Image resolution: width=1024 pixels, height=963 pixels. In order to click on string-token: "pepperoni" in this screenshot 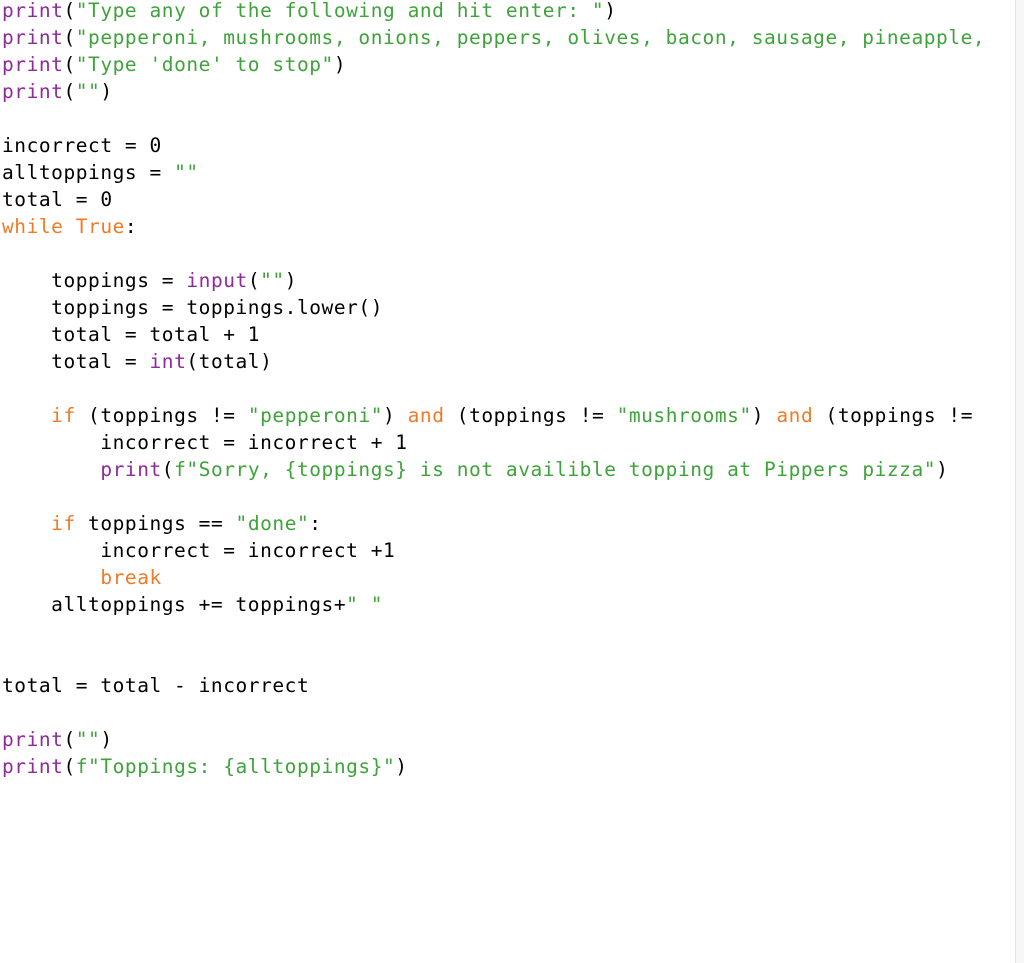, I will do `click(315, 415)`.